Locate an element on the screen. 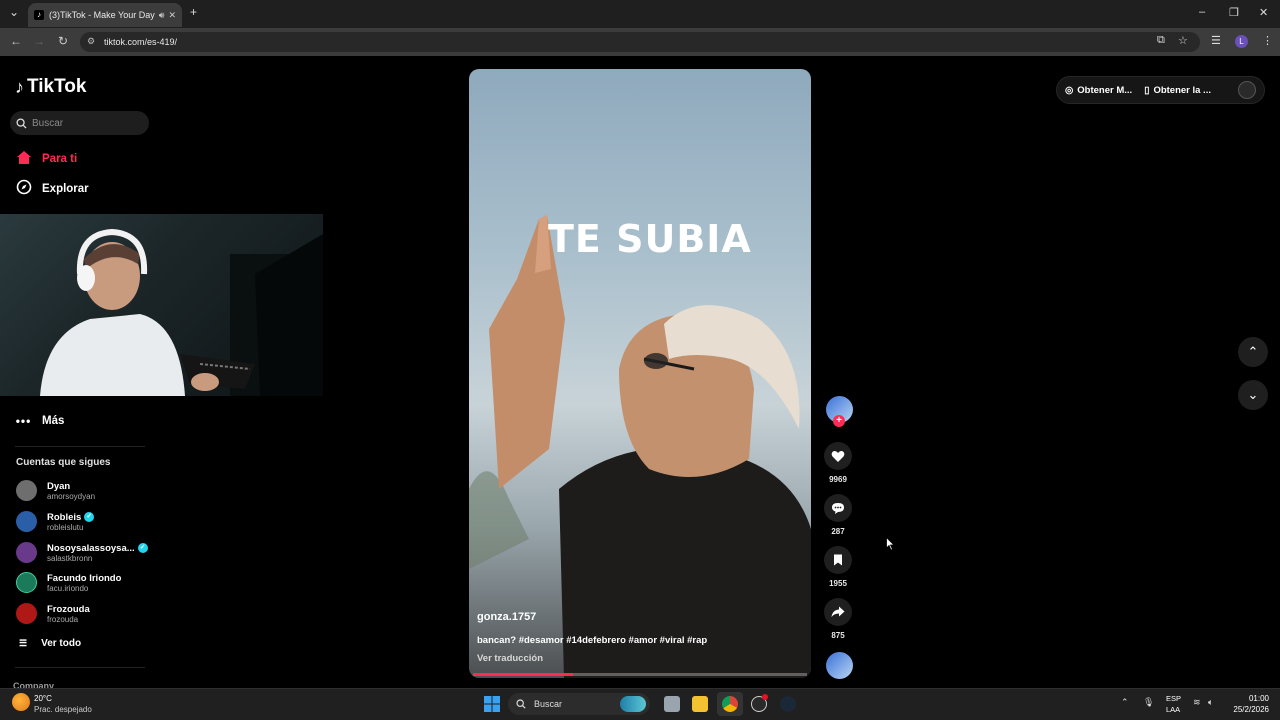 This screenshot has width=1280, height=720. weather-description: Prac. despejado is located at coordinates (63, 709).